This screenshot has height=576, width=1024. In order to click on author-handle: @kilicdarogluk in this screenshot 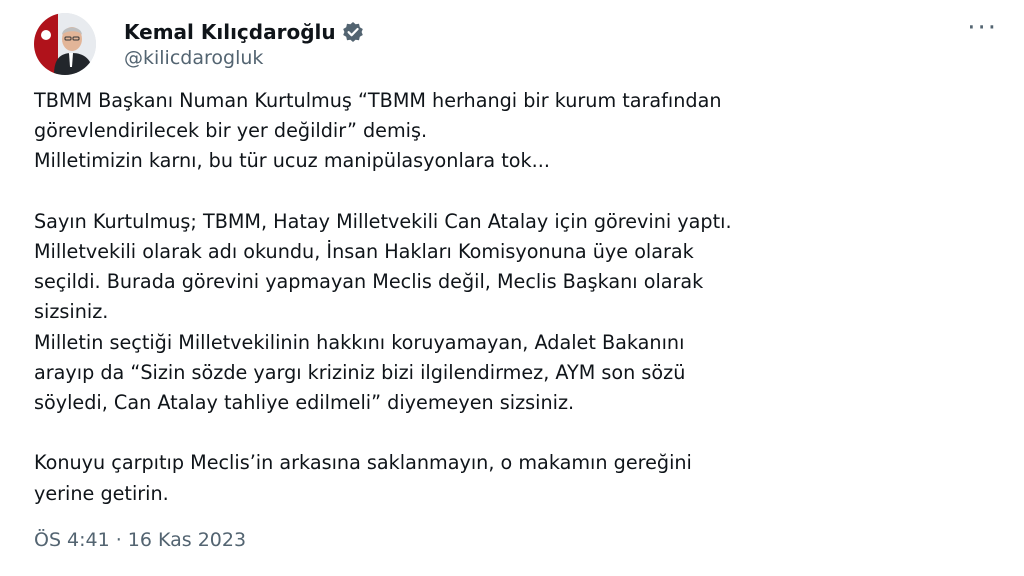, I will do `click(244, 58)`.